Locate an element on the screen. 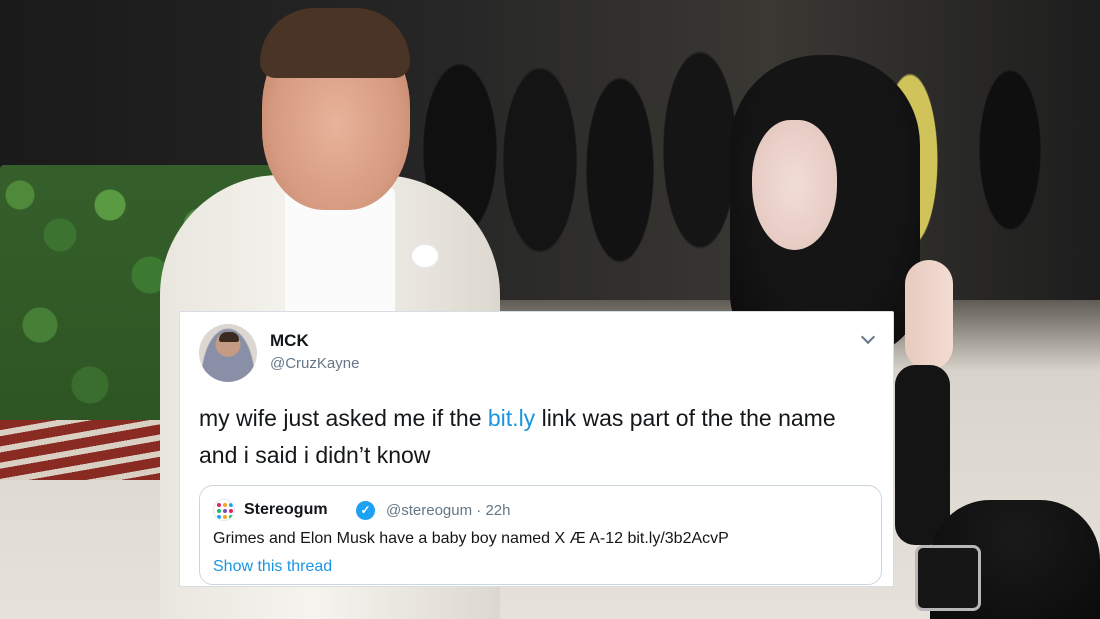 This screenshot has height=619, width=1100. stereogum-logo-icon is located at coordinates (224, 510).